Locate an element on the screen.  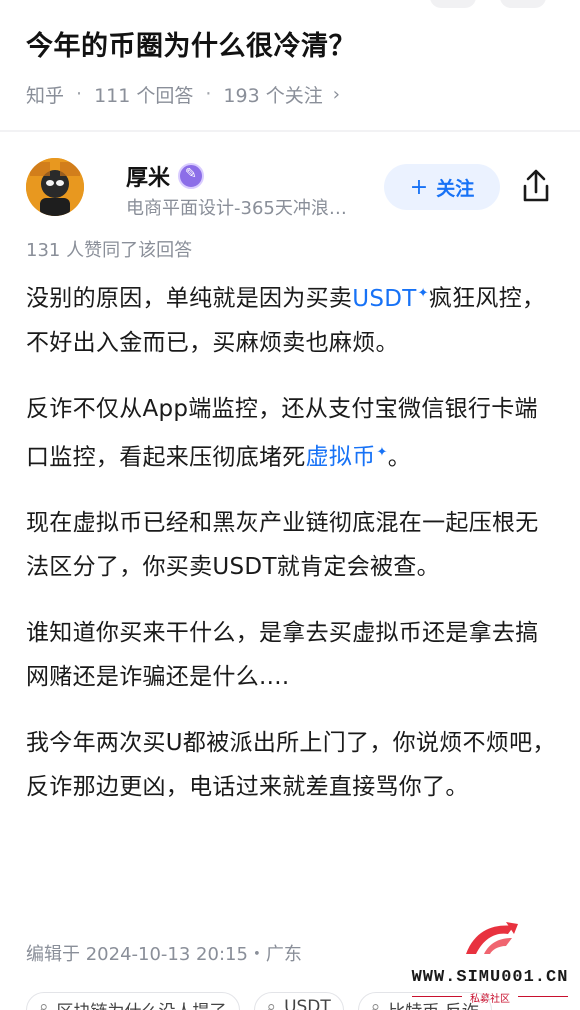
share-icon is located at coordinates (536, 186).